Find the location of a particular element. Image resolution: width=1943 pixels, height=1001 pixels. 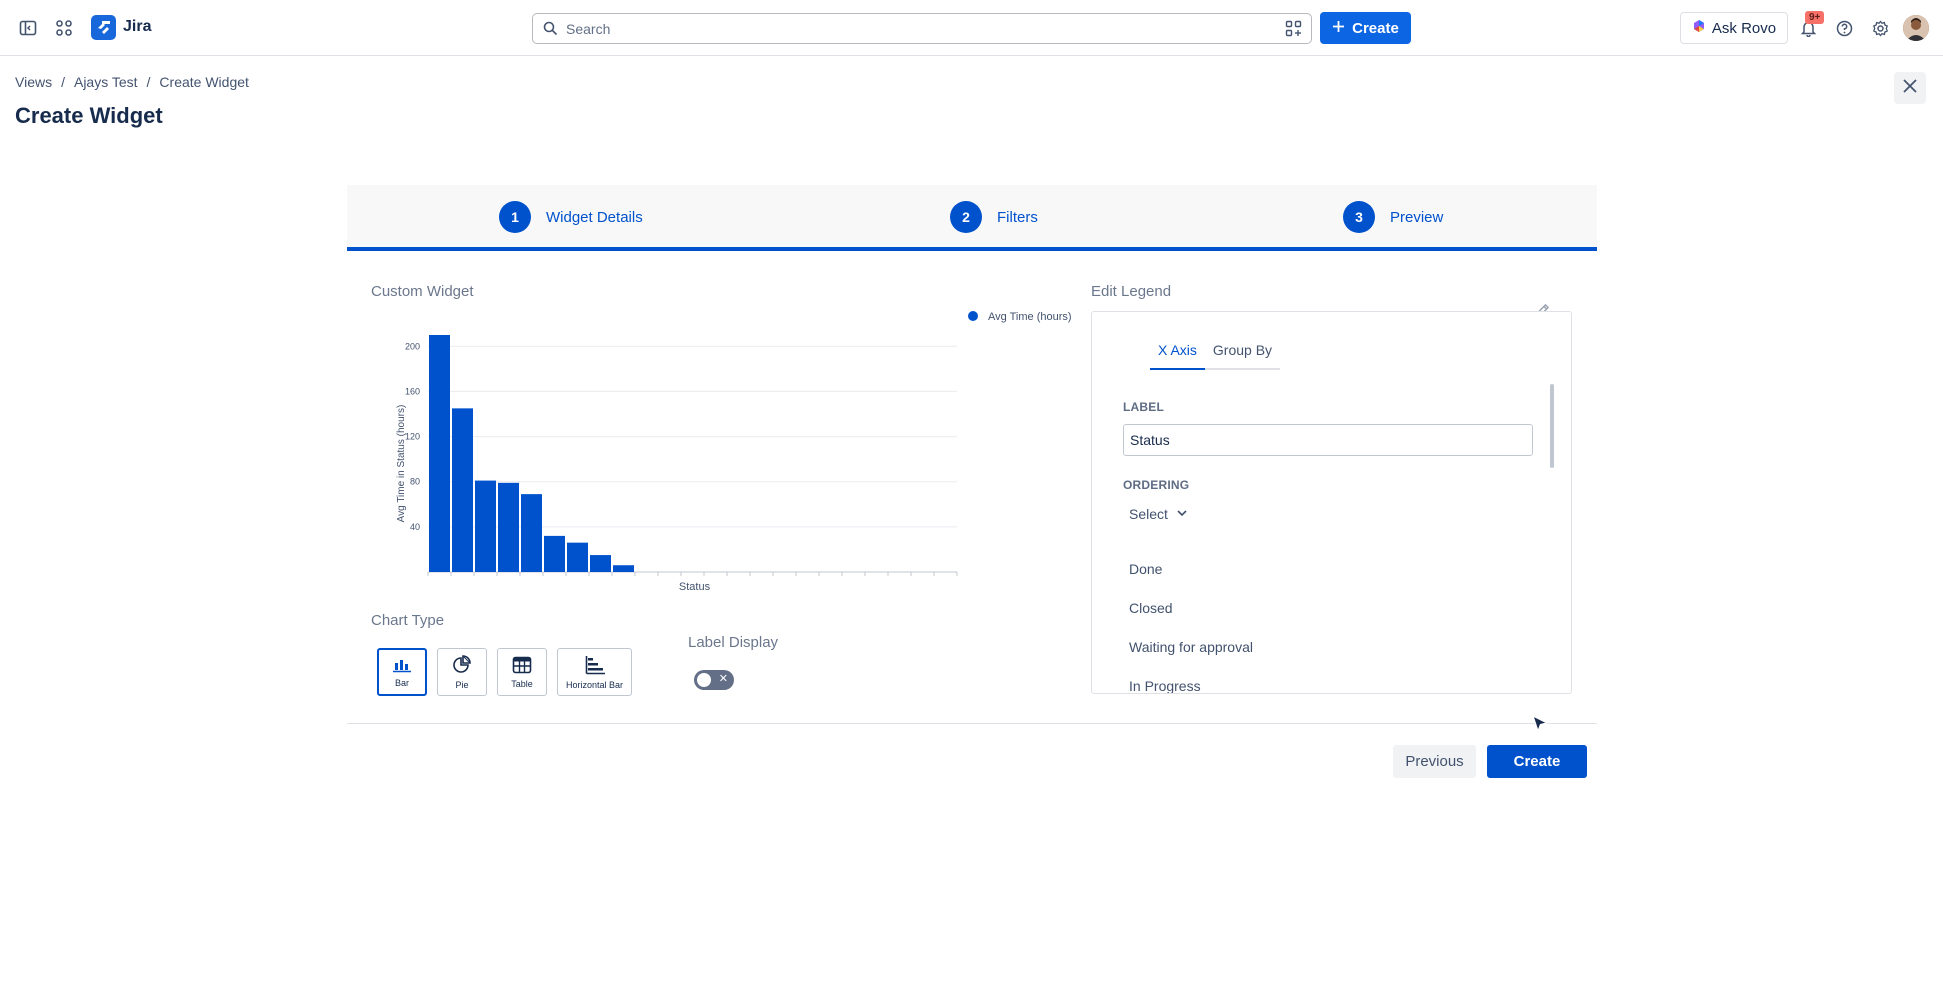

close-icon is located at coordinates (1910, 88).